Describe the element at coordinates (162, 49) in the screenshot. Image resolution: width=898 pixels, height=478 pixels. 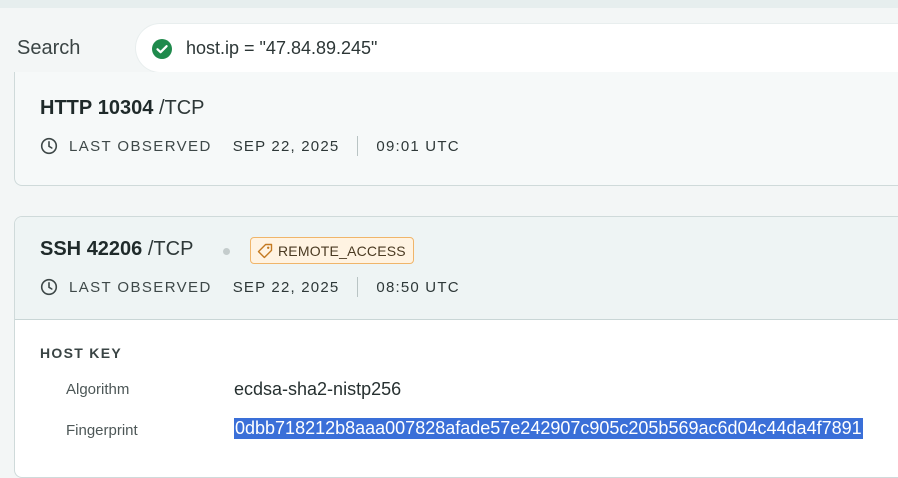
I see `check-circle-icon` at that location.